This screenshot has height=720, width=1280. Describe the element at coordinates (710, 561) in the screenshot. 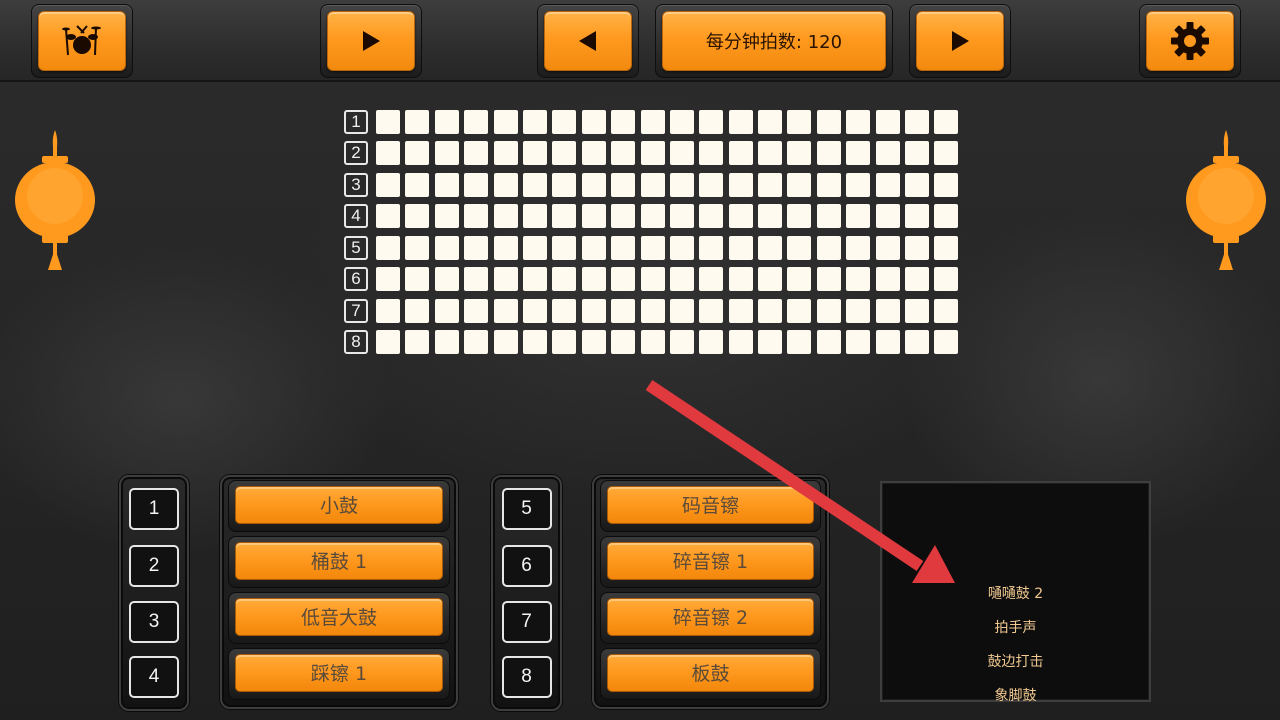

I see `instrument-button-6: 碎音镲 1` at that location.